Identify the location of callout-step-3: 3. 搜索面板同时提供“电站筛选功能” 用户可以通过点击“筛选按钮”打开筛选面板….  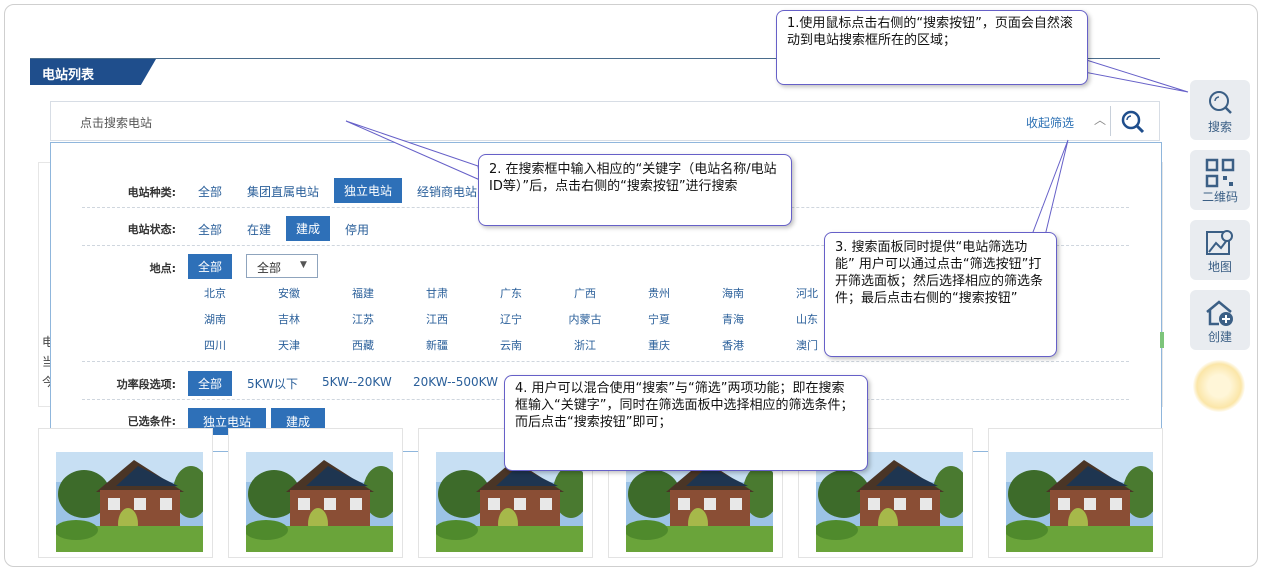
(940, 294).